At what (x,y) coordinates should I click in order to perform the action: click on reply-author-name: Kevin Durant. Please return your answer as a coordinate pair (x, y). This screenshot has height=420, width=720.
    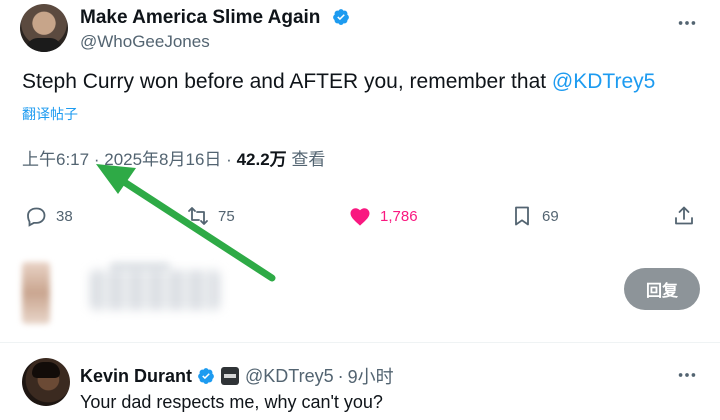
    Looking at the image, I should click on (136, 376).